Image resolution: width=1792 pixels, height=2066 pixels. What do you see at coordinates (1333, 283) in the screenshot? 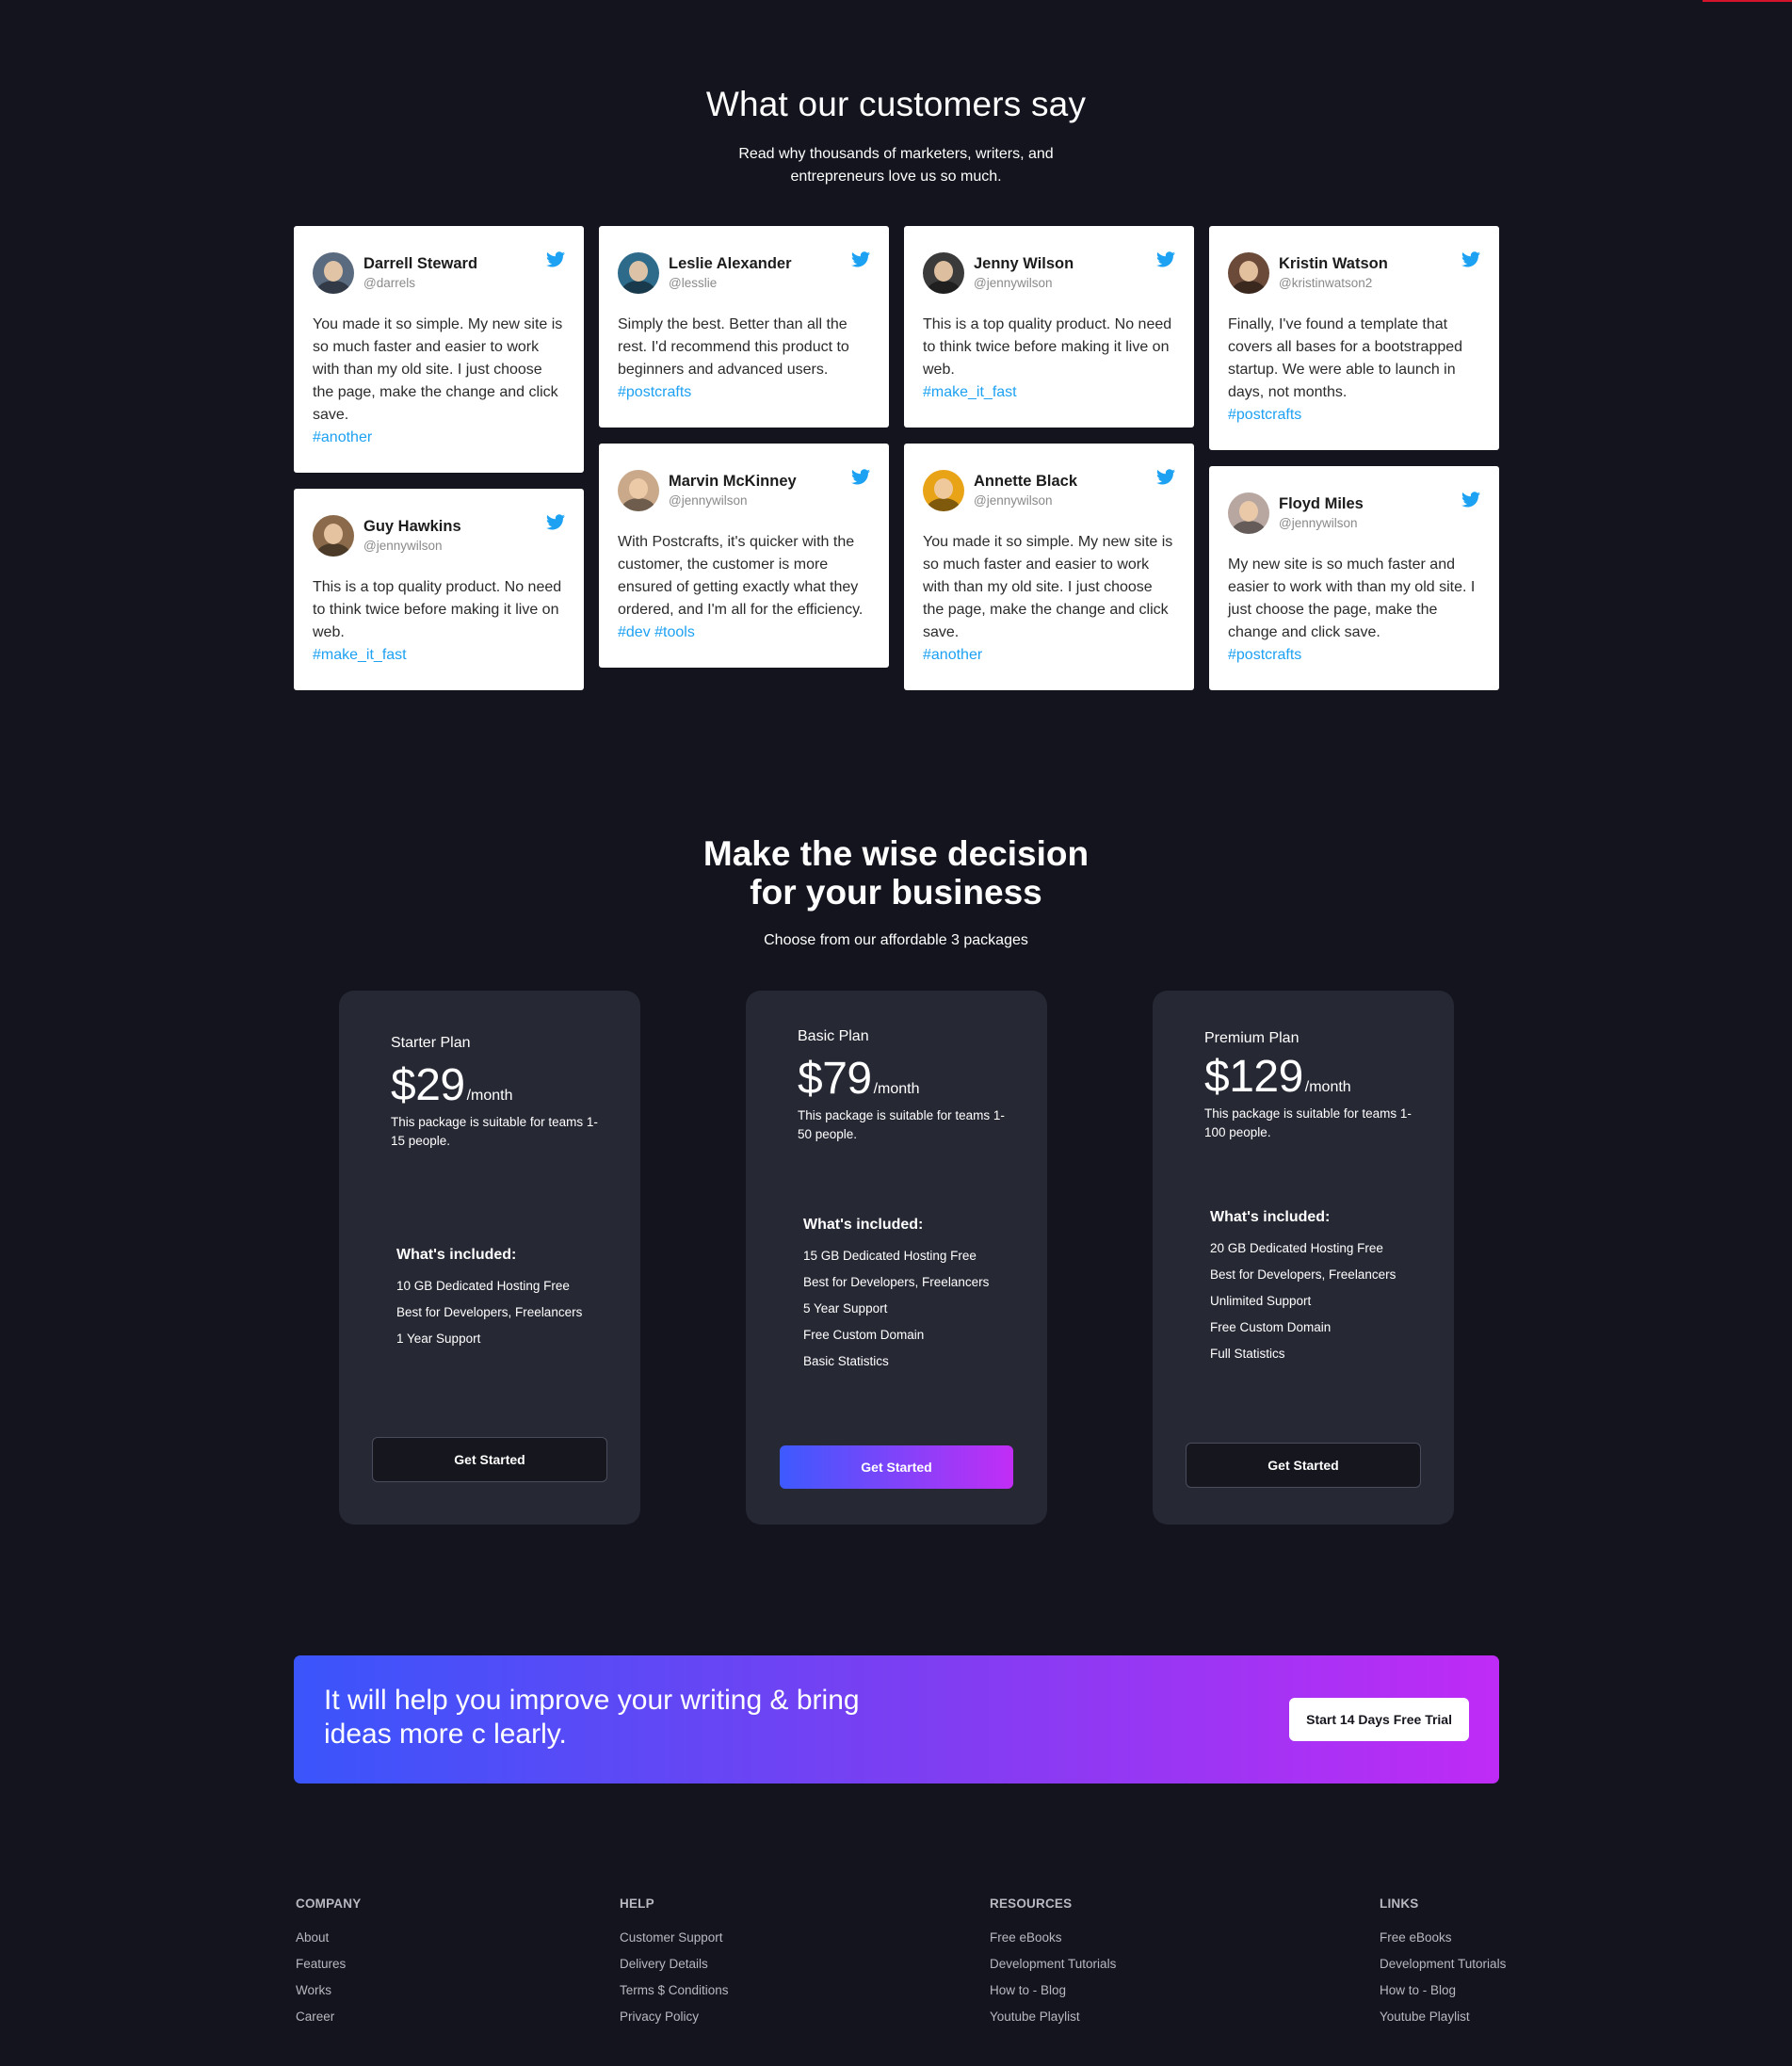
I see `author-handle: @kristinwatson2` at bounding box center [1333, 283].